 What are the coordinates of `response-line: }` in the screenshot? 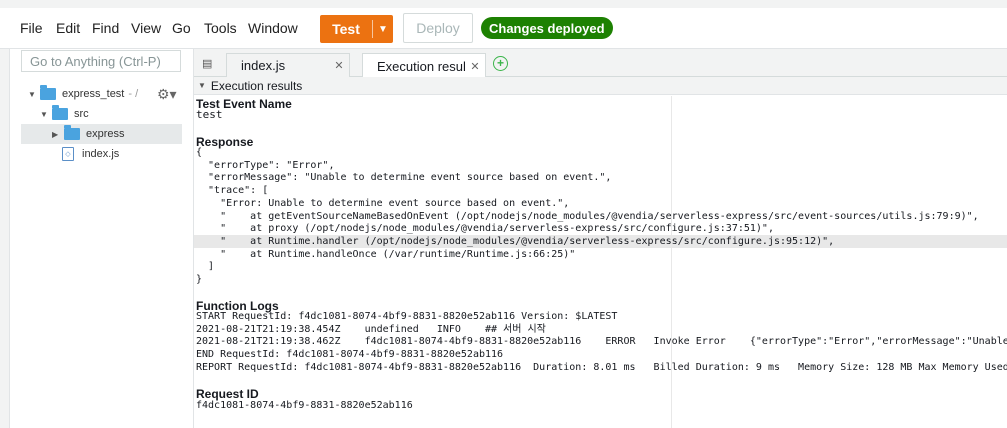 It's located at (199, 280).